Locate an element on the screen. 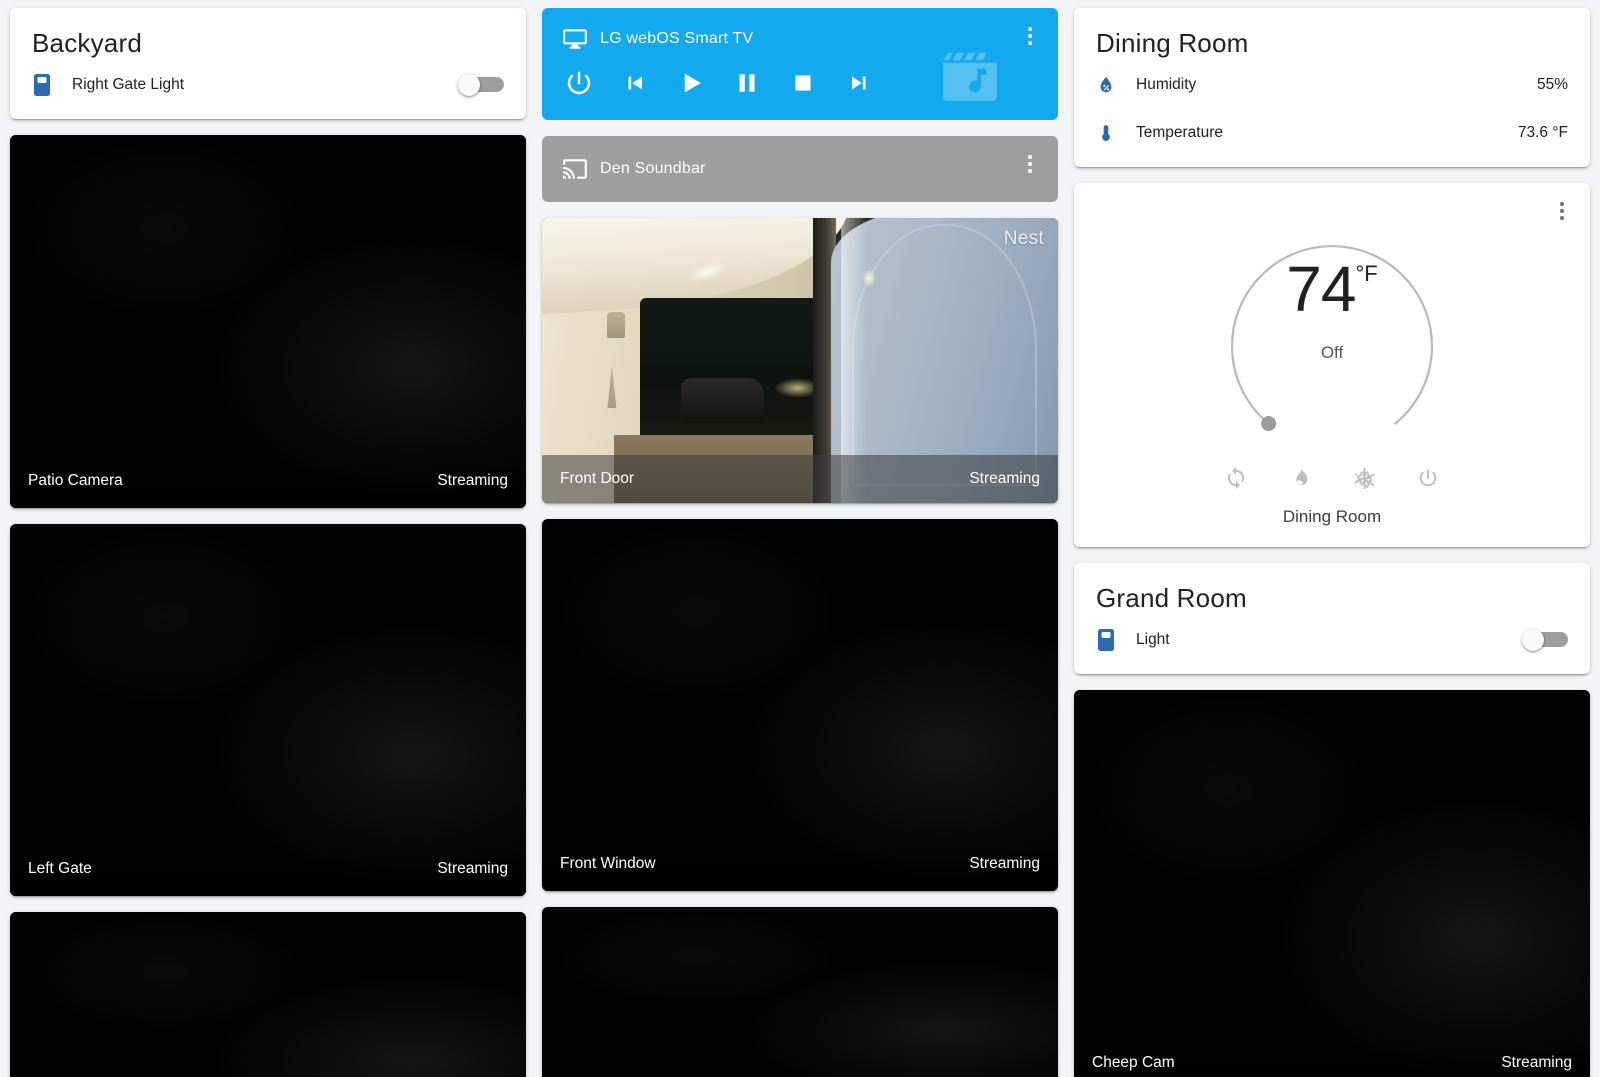 The width and height of the screenshot is (1600, 1077). power-icon-button is located at coordinates (579, 83).